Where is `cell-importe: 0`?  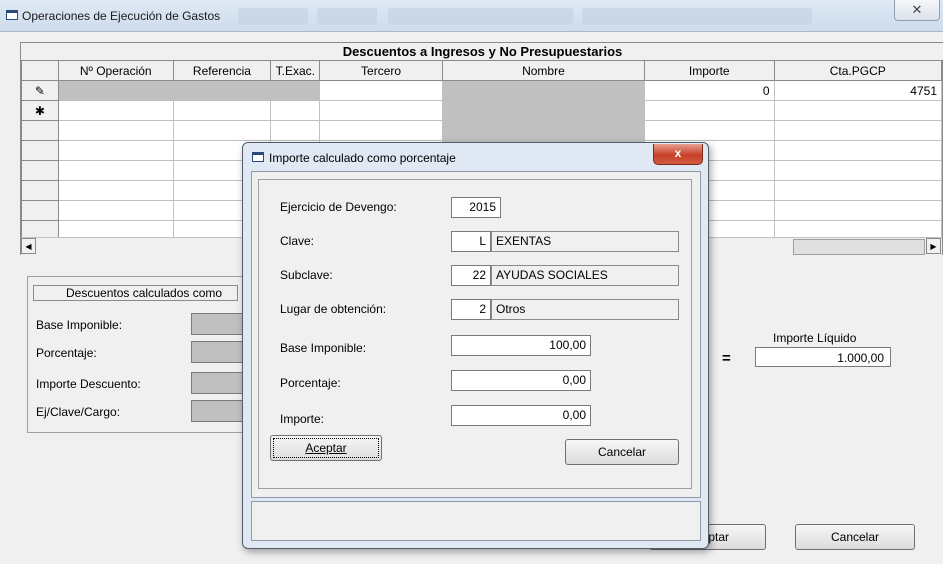
cell-importe: 0 is located at coordinates (709, 90).